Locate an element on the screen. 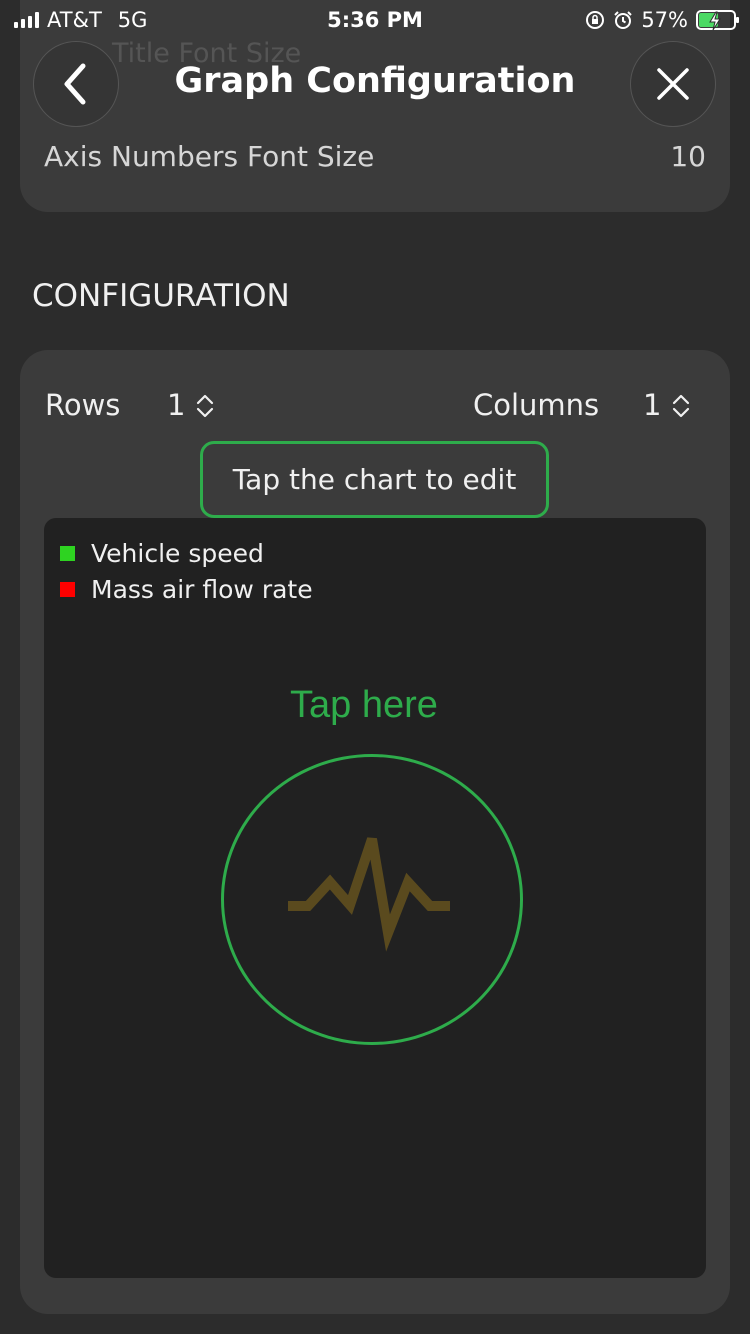 Image resolution: width=750 pixels, height=1334 pixels. pulse-icon is located at coordinates (369, 894).